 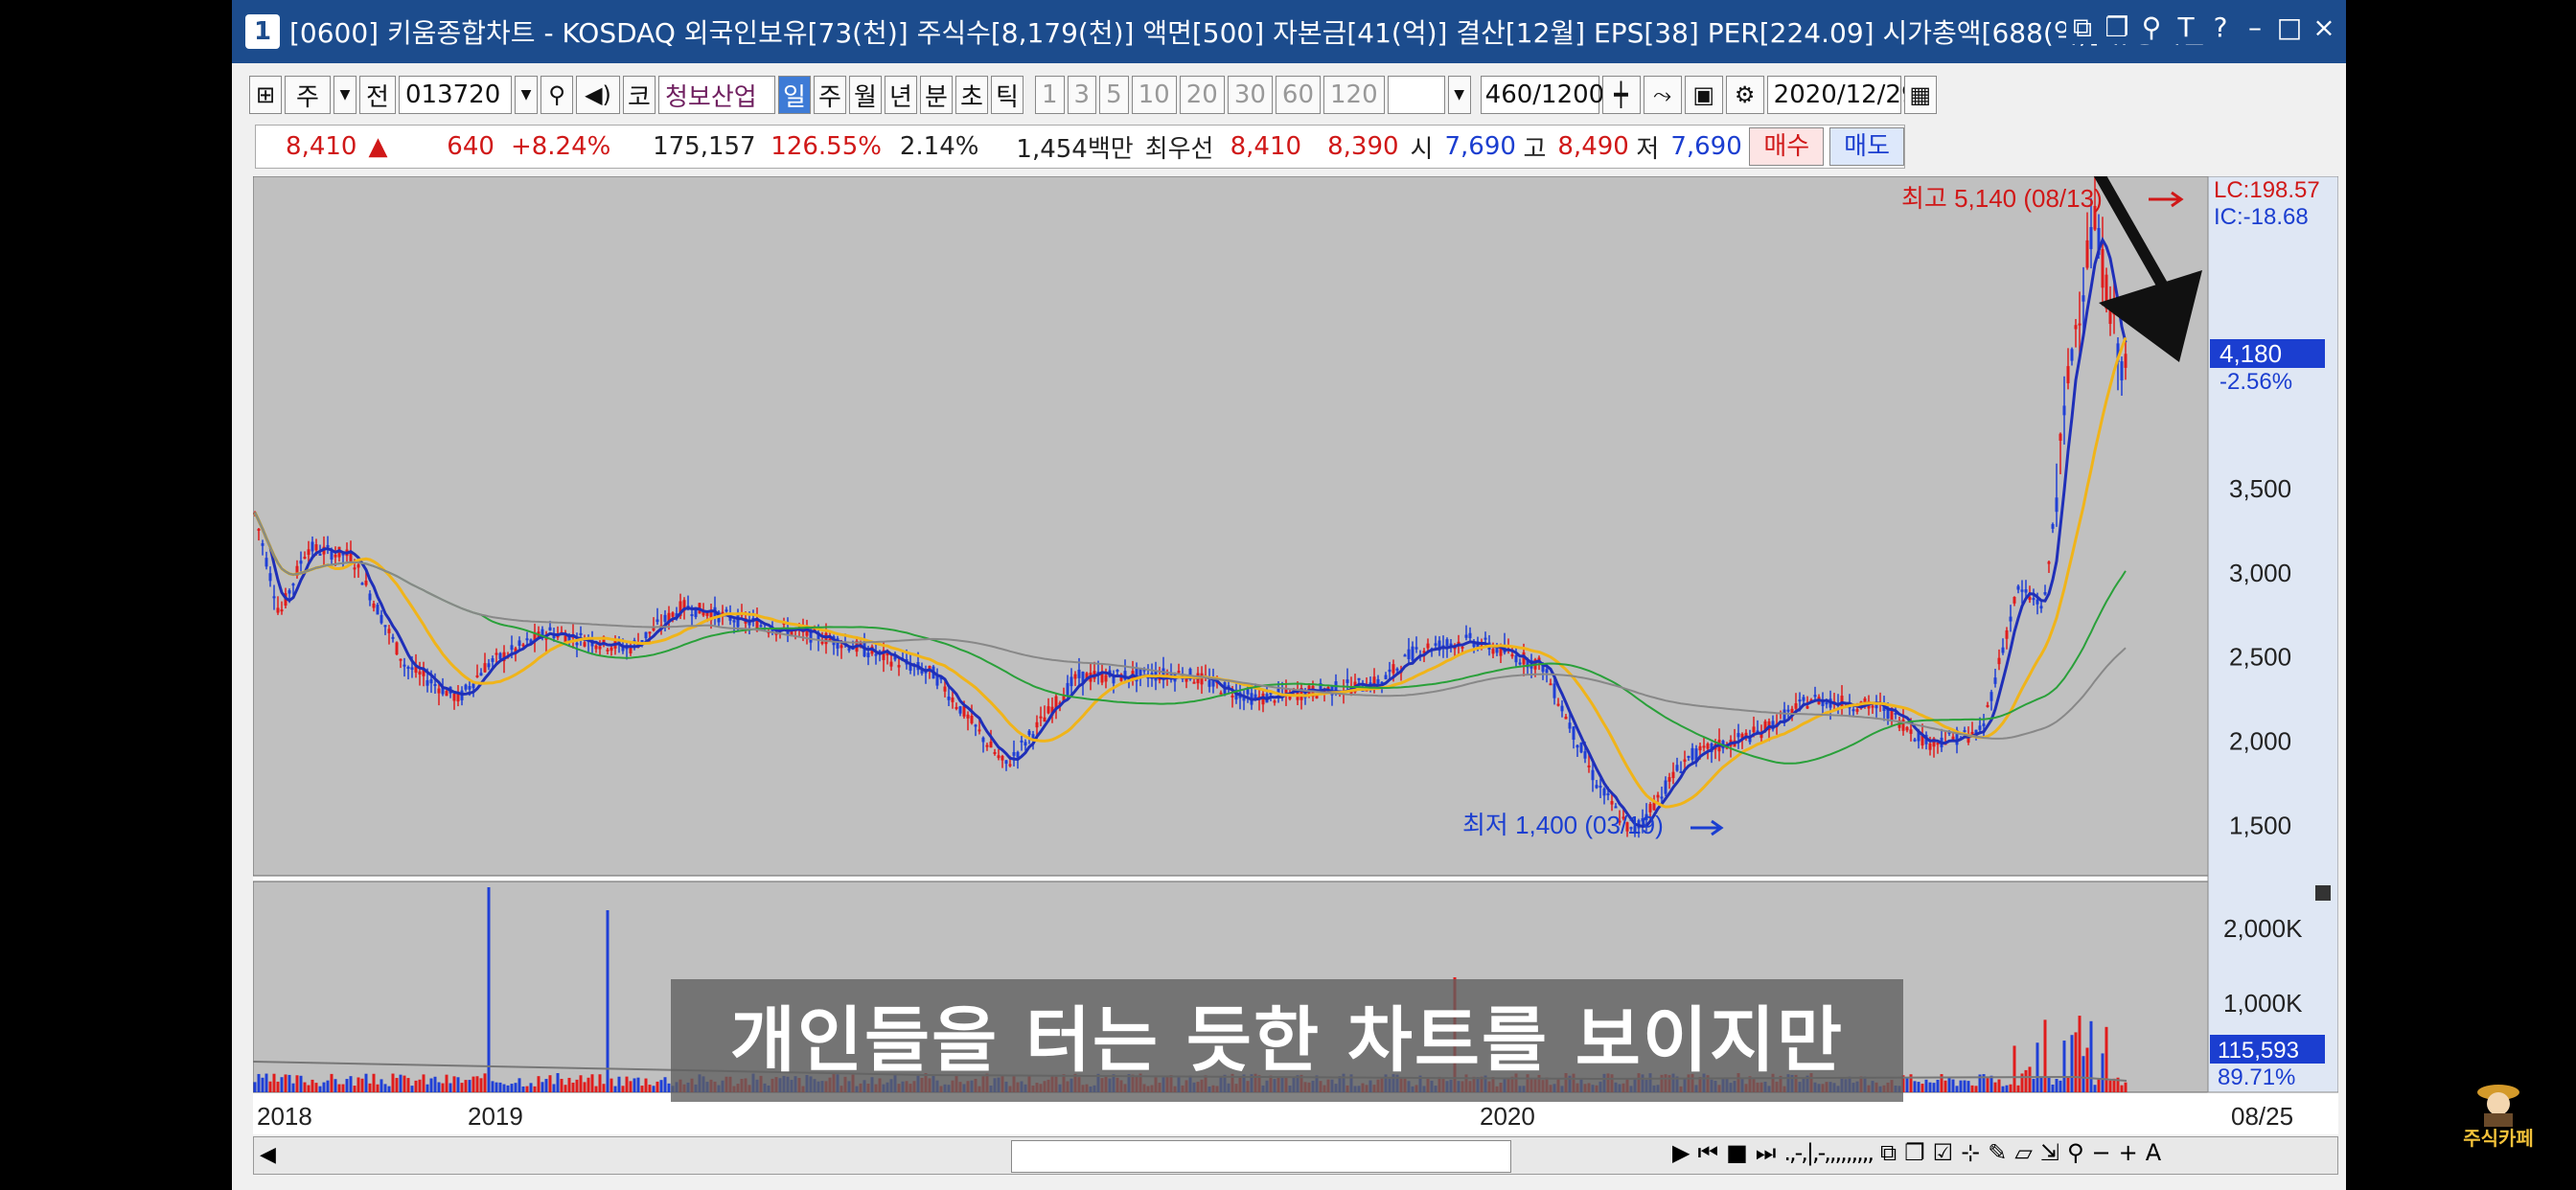 What do you see at coordinates (716, 95) in the screenshot?
I see `stock-name: 청보산업` at bounding box center [716, 95].